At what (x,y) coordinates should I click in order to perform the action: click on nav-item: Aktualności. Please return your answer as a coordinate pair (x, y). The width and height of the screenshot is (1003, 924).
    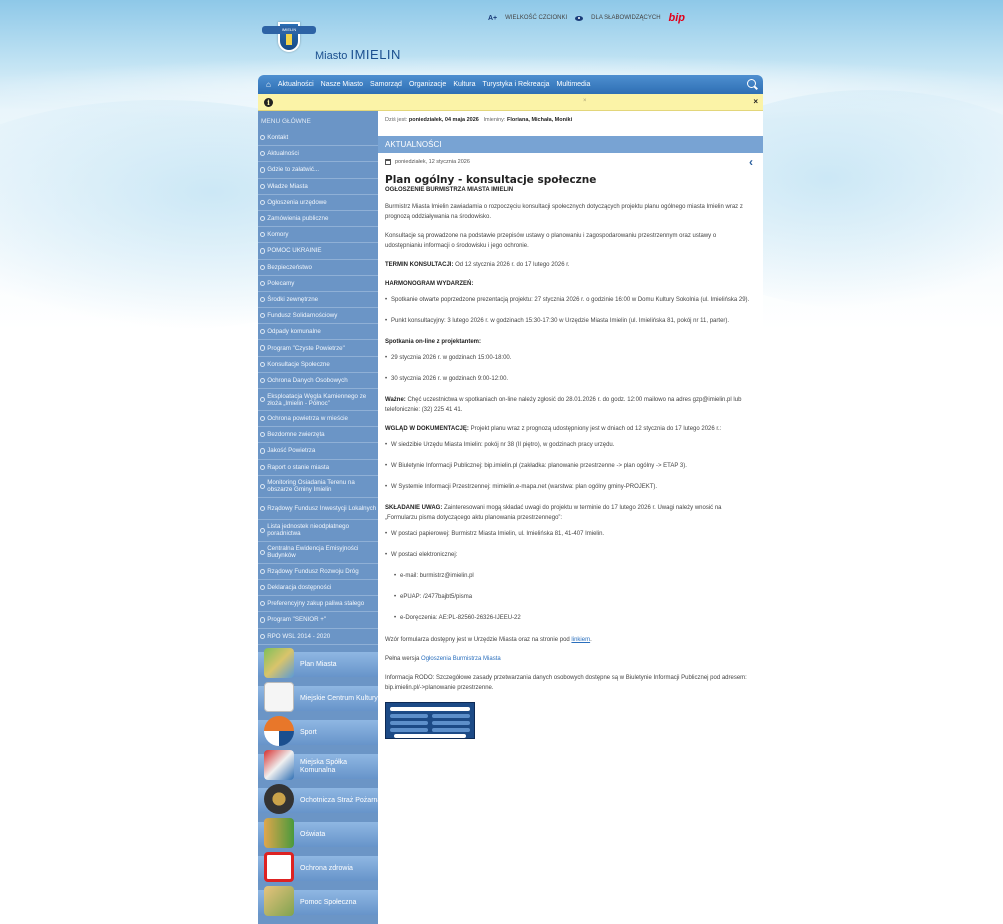
    Looking at the image, I should click on (296, 84).